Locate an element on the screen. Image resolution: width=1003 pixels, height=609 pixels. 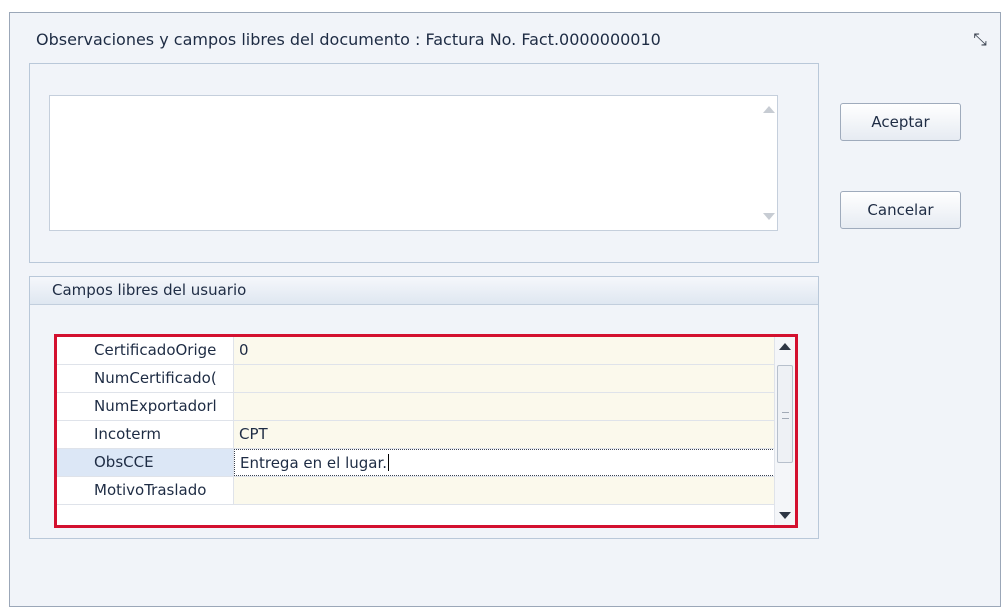
field-label: CertificadoOrige is located at coordinates (155, 350).